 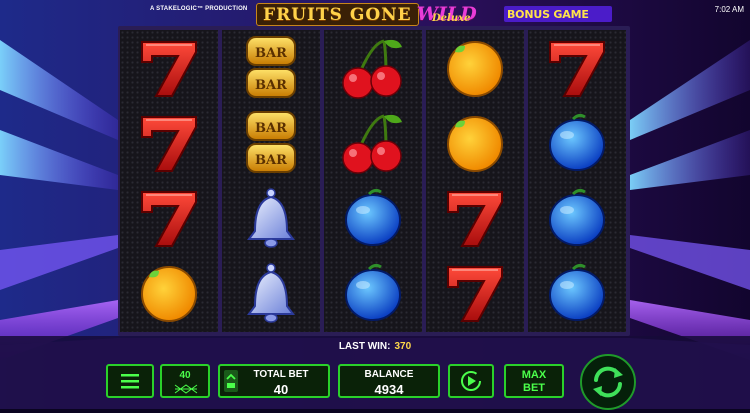 I want to click on game-logo: FRUITS GONE WILD Deluxe, so click(x=366, y=14).